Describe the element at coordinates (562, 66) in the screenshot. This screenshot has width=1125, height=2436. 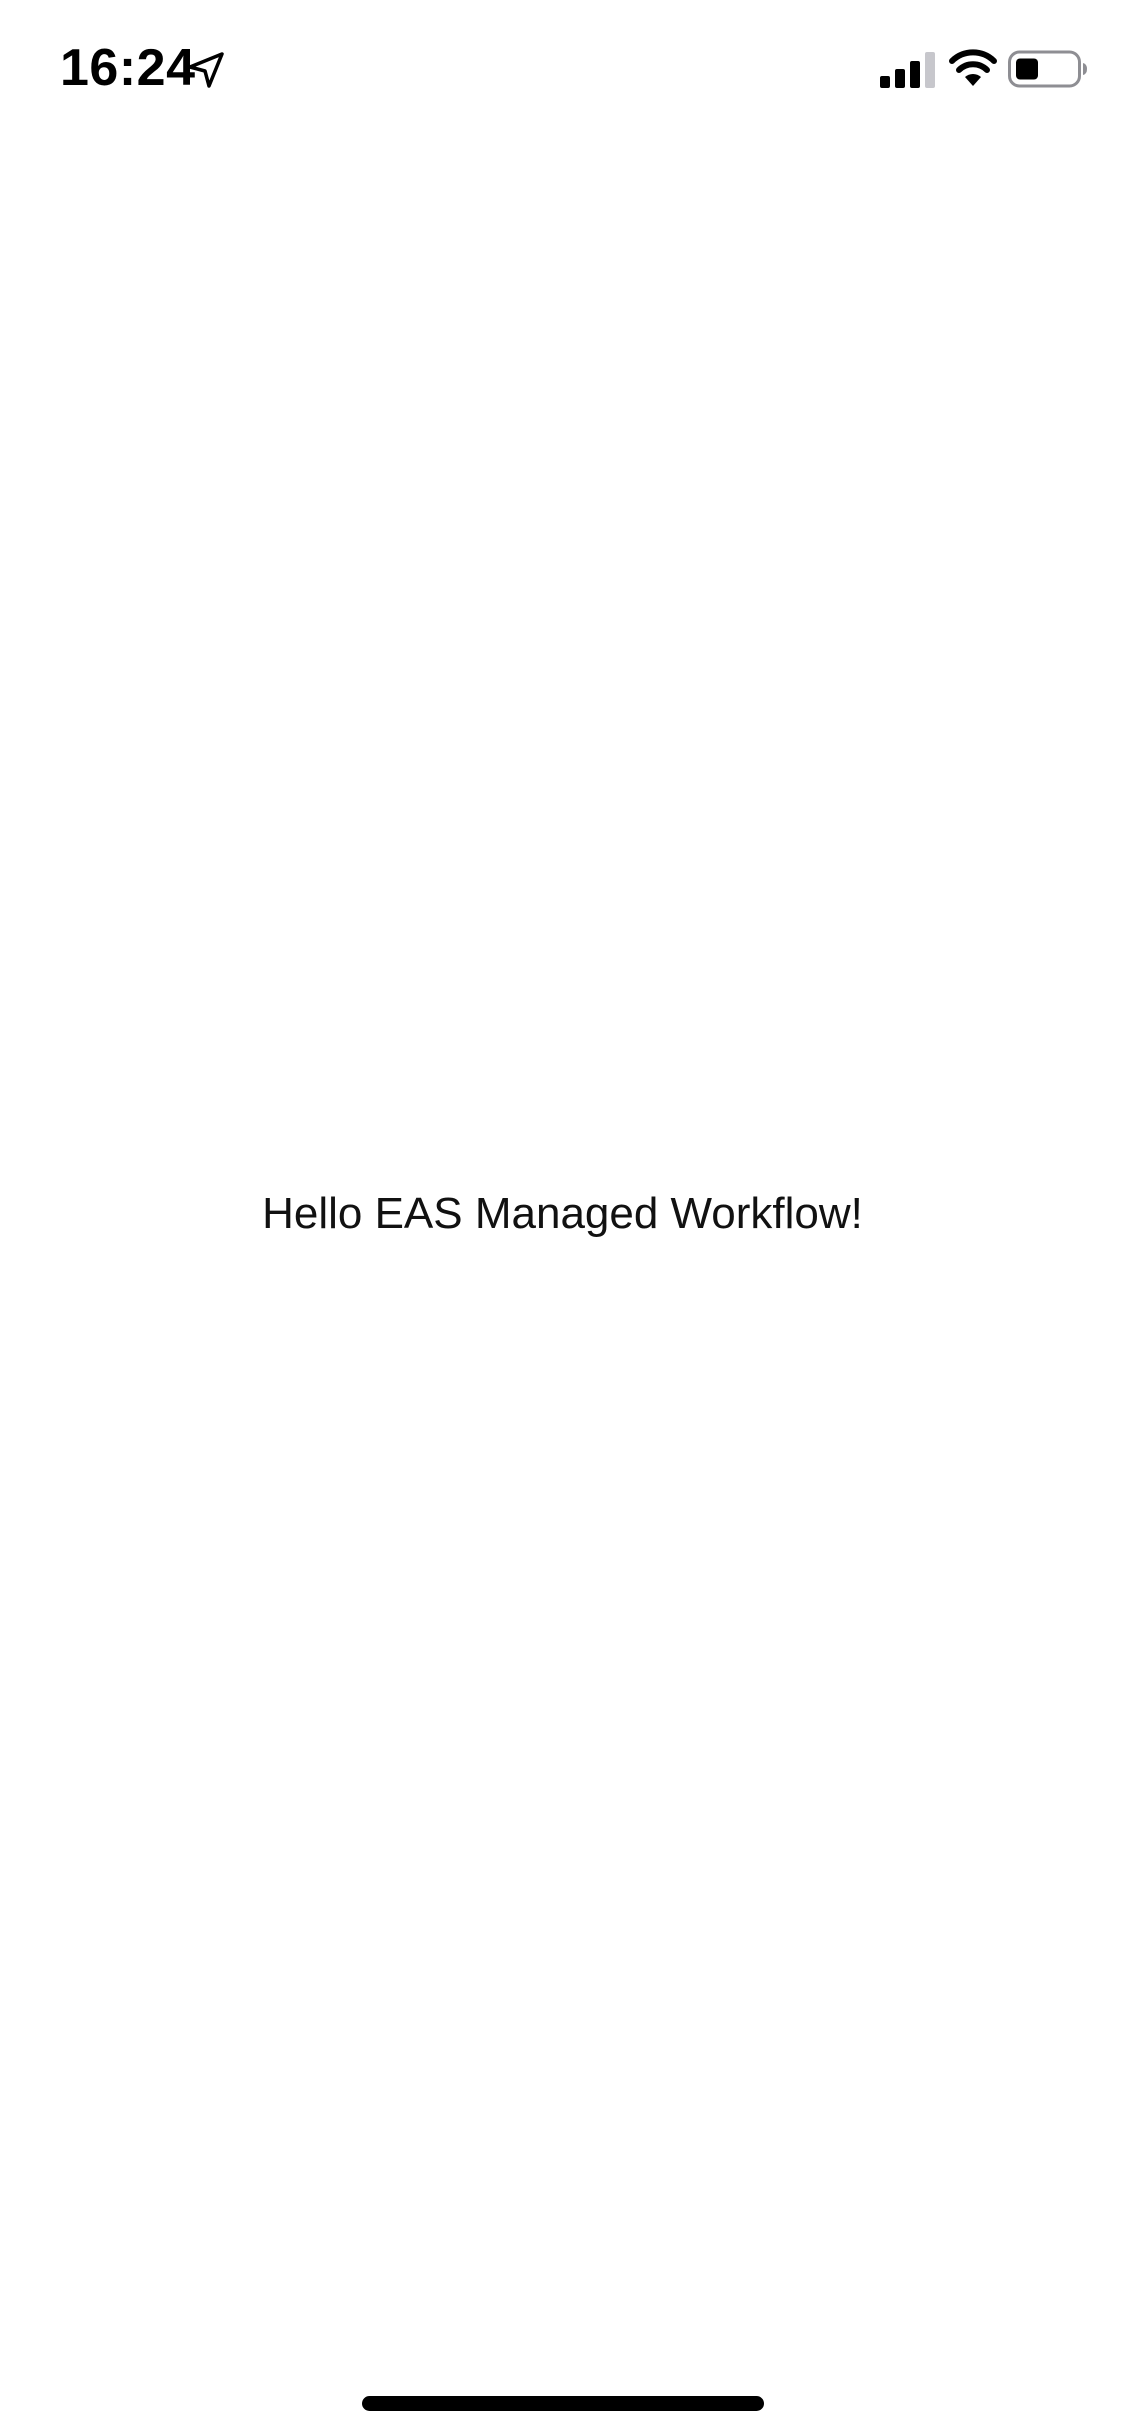
I see `status-bar: 16:24` at that location.